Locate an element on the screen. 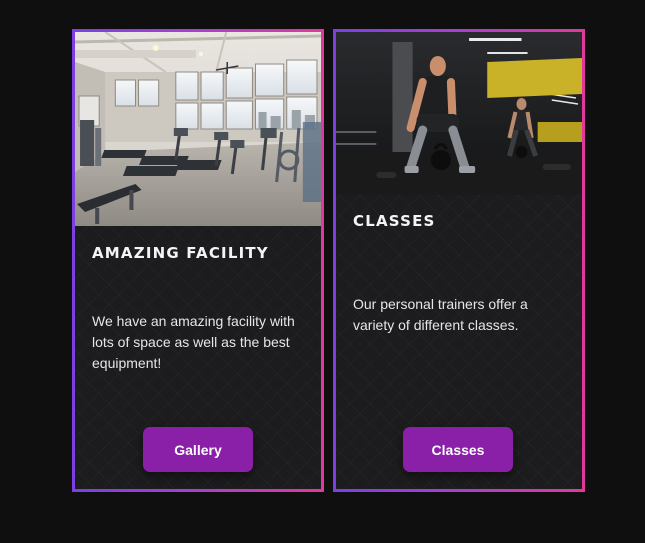 The width and height of the screenshot is (645, 543). card-title: Amazing Facility is located at coordinates (180, 253).